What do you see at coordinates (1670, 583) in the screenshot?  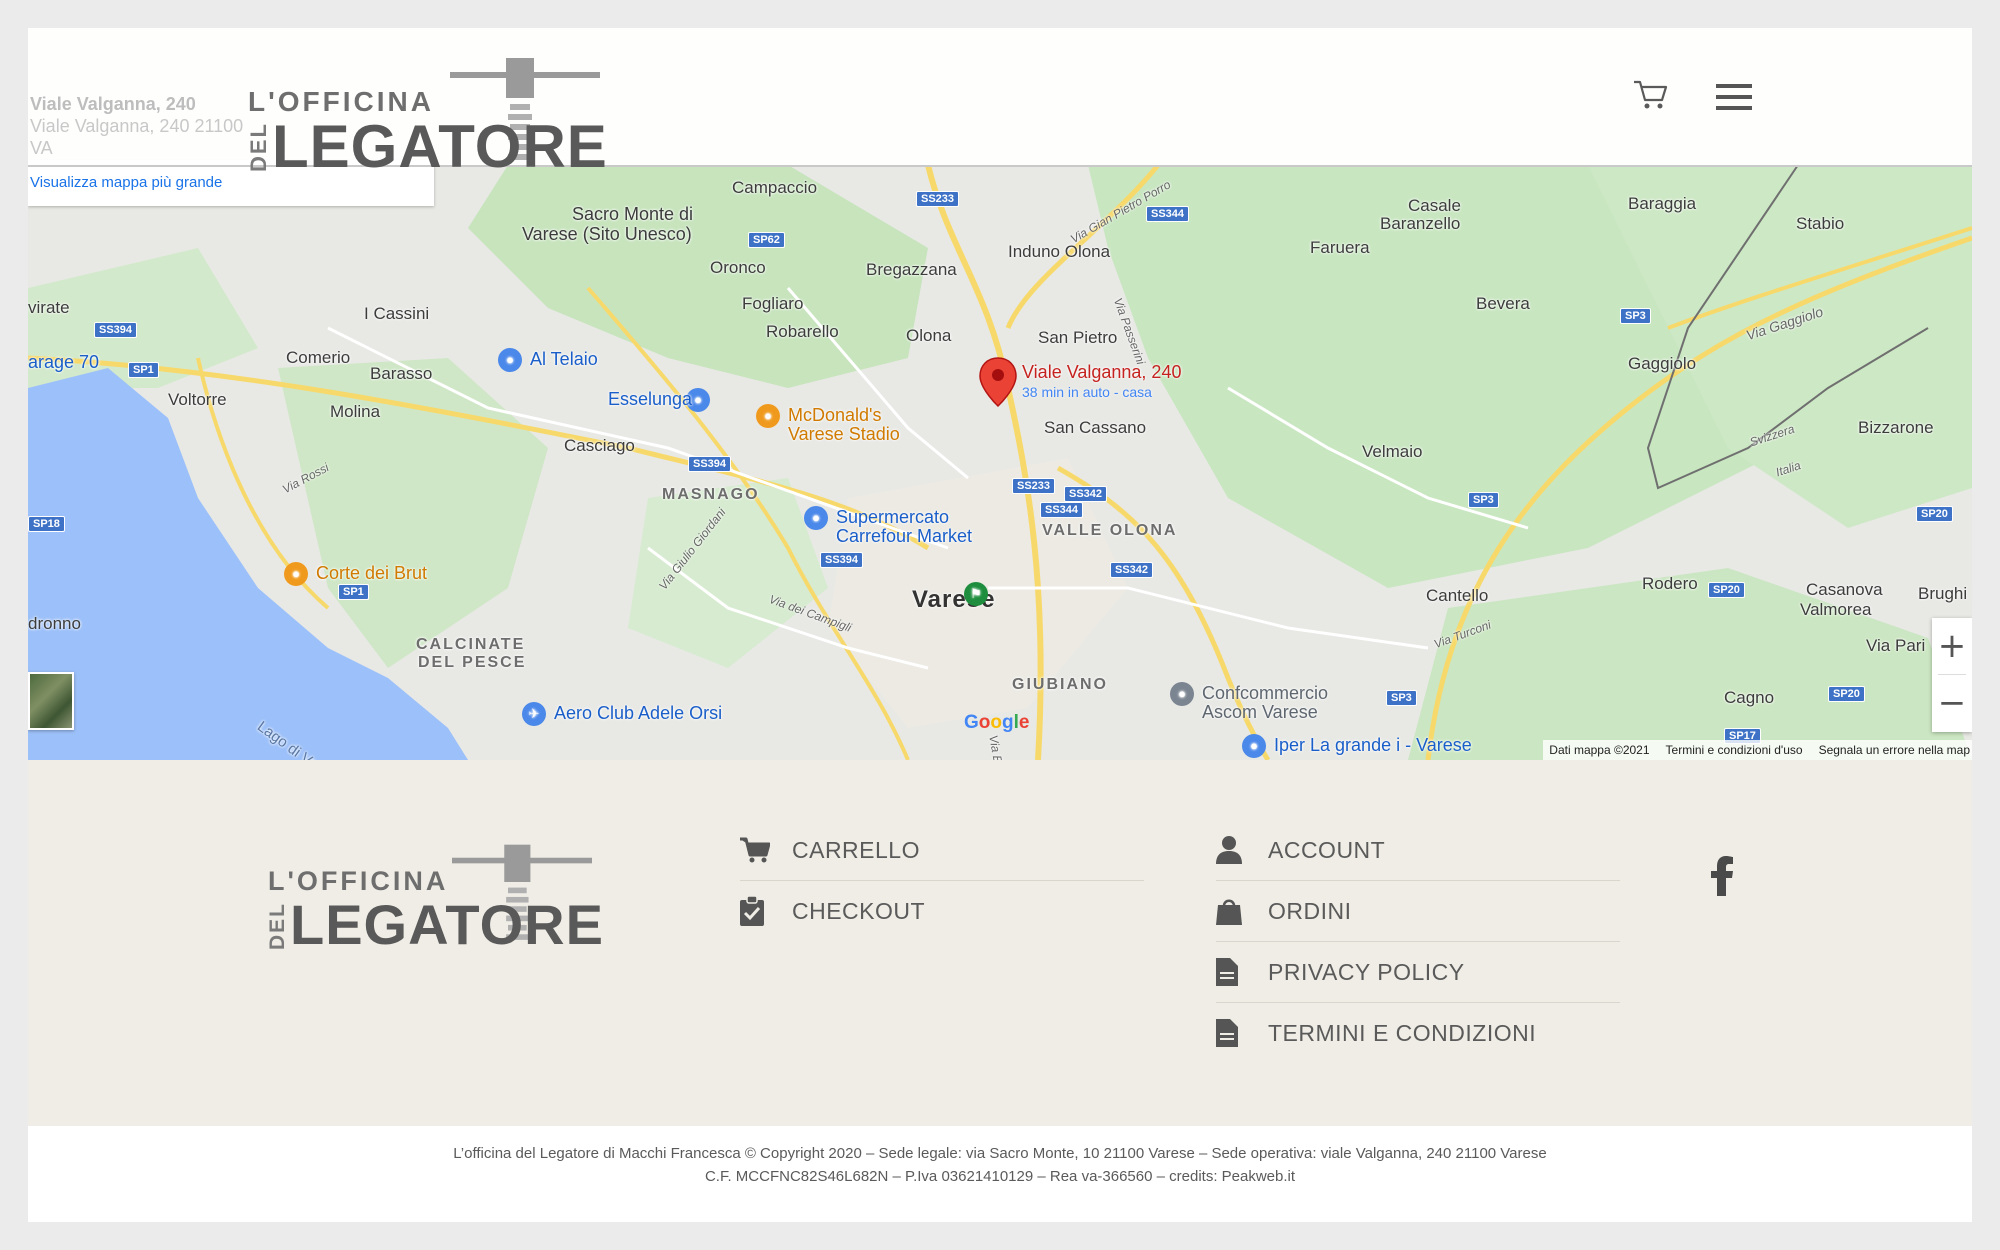 I see `map-place-label: Rodero` at bounding box center [1670, 583].